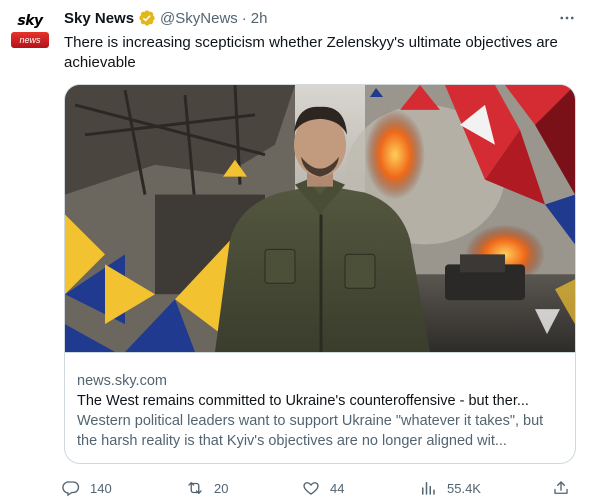 The width and height of the screenshot is (589, 504). What do you see at coordinates (428, 488) in the screenshot?
I see `analytics-icon` at bounding box center [428, 488].